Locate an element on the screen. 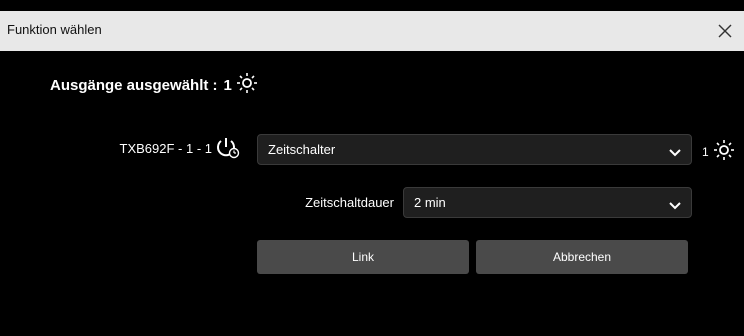 This screenshot has width=744, height=336. selected-outputs-label: Ausgänge ausgewählt : is located at coordinates (134, 85).